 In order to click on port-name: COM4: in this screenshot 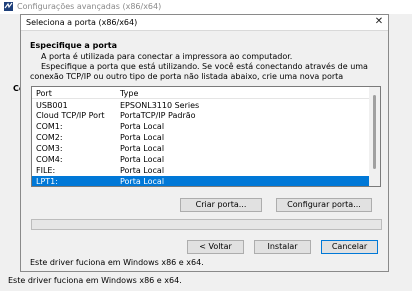, I will do `click(49, 159)`.